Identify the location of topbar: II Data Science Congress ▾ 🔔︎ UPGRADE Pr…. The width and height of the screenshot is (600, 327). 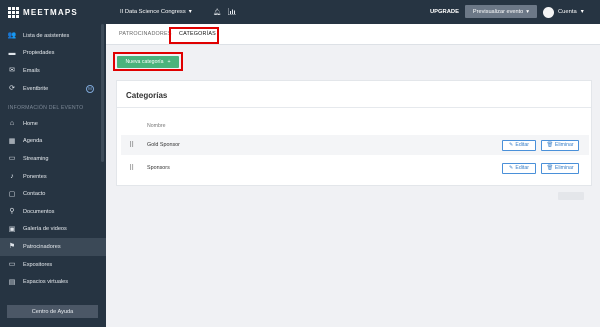
(353, 12).